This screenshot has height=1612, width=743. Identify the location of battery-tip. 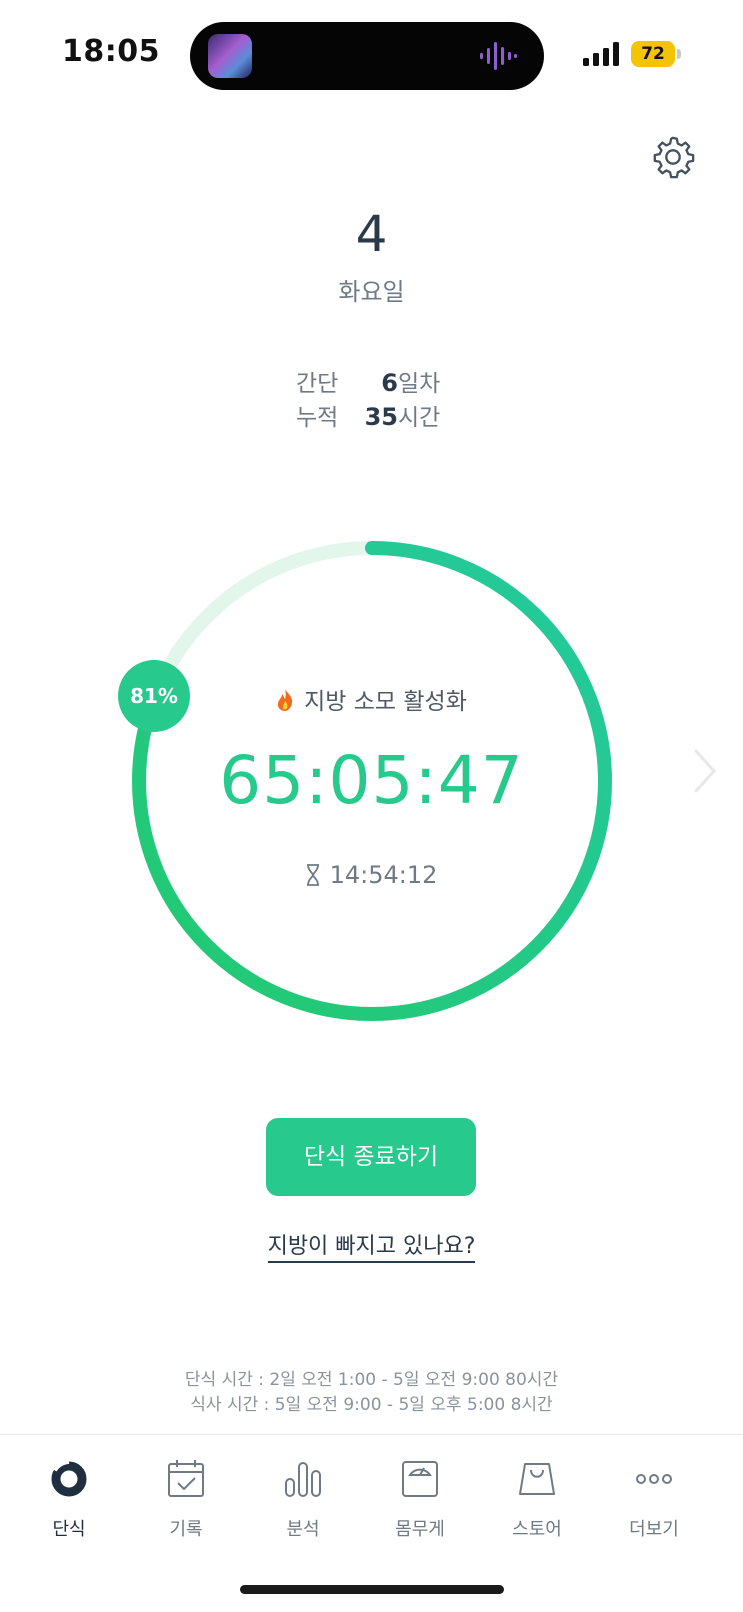
(679, 54).